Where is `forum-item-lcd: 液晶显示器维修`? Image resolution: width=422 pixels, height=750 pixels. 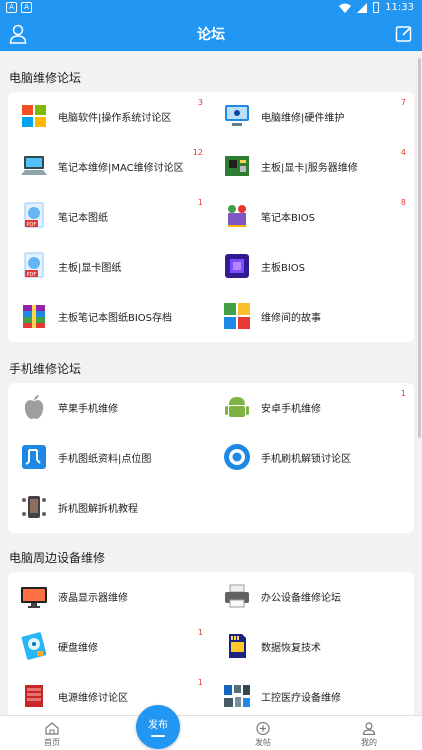 forum-item-lcd: 液晶显示器维修 is located at coordinates (109, 597).